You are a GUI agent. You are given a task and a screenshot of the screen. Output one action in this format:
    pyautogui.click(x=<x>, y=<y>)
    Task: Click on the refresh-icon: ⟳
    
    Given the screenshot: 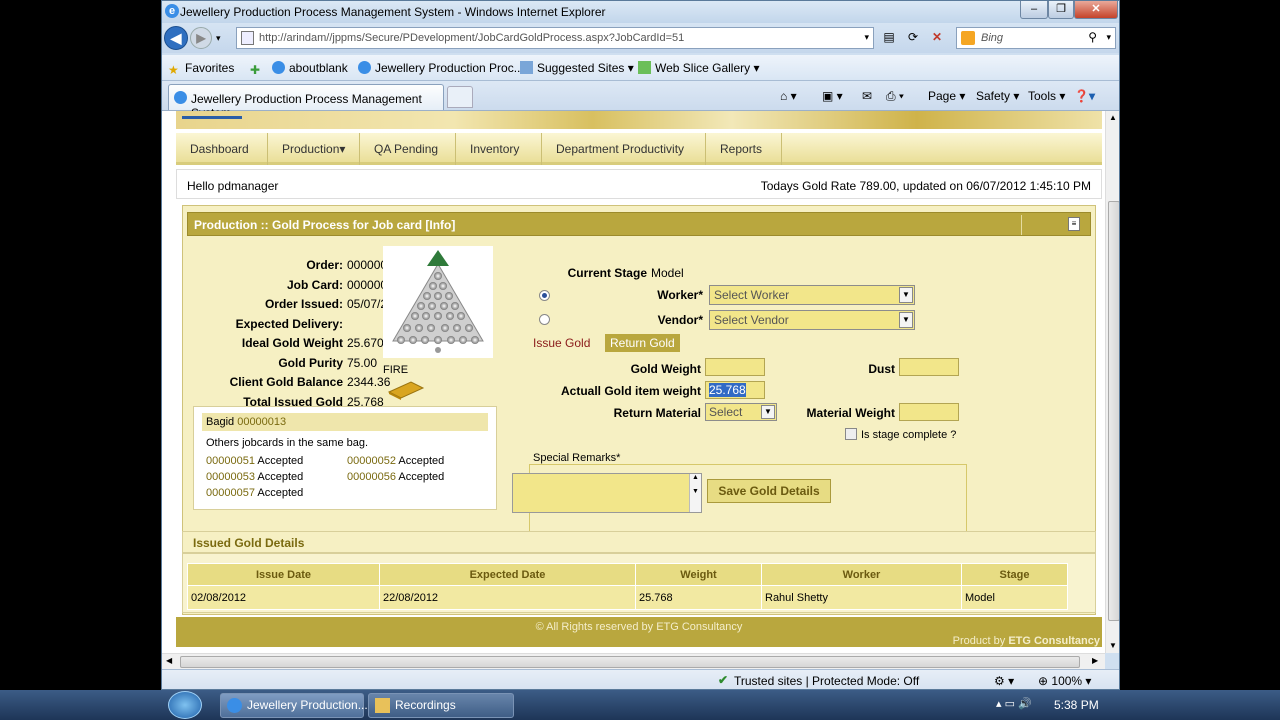 What is the action you would take?
    pyautogui.click(x=913, y=37)
    